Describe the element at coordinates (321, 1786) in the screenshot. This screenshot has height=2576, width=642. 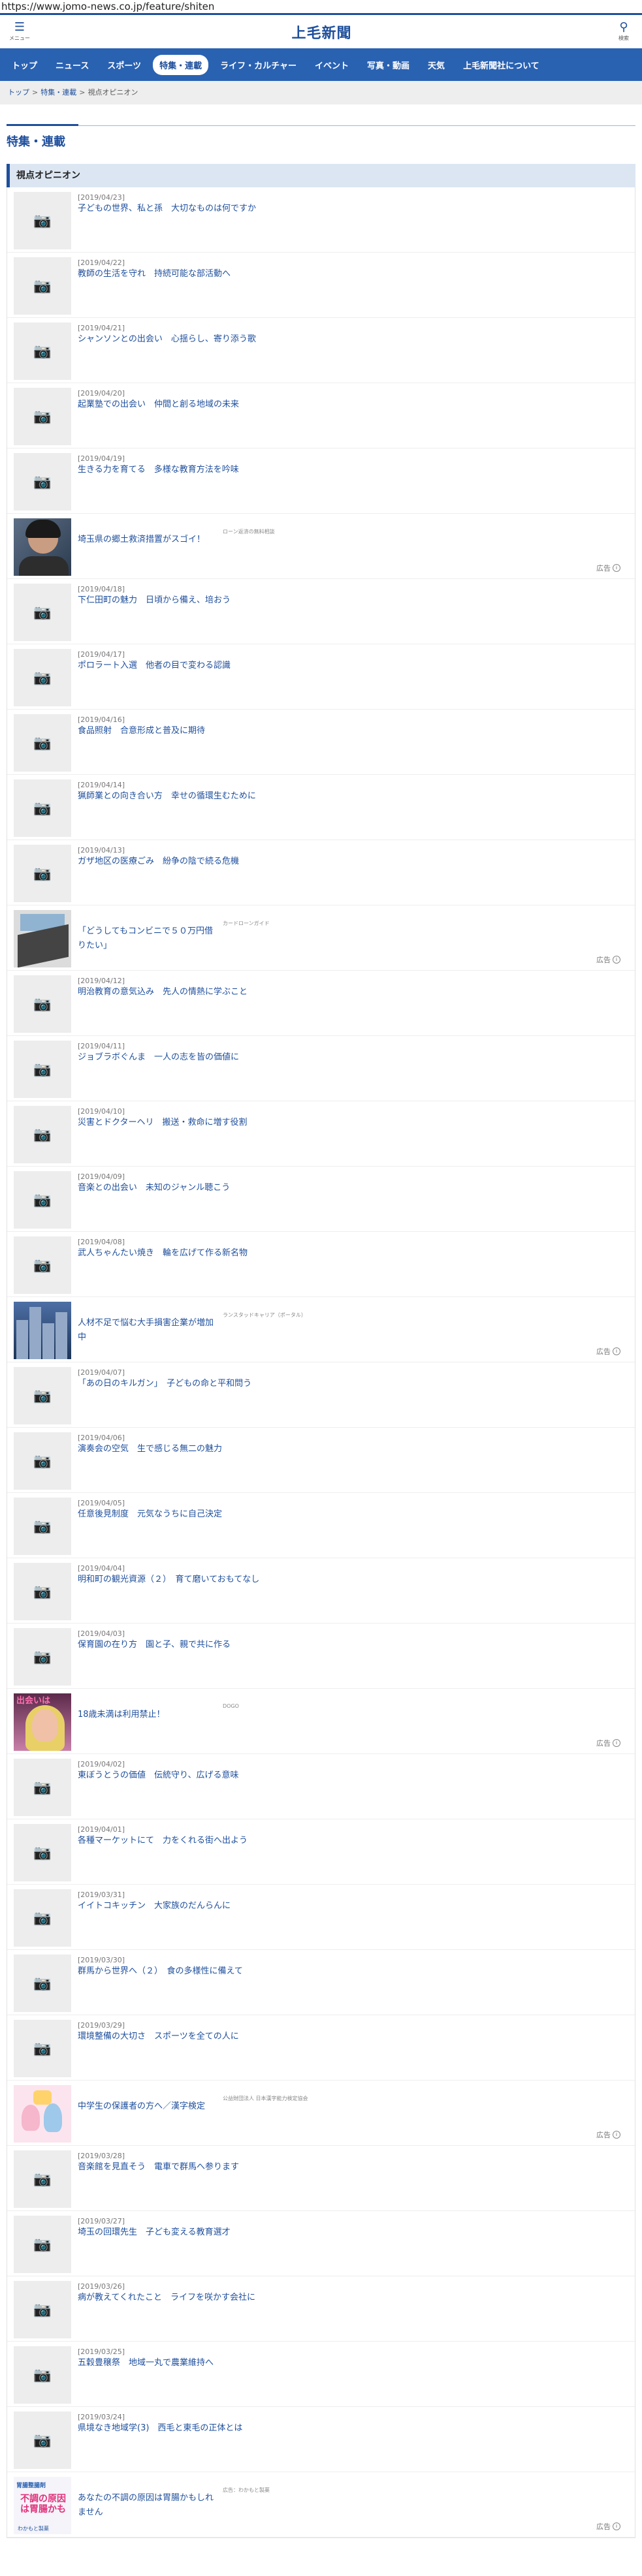
I see `article-row: 📷 [2019/04/02] 東ぼうとうの価値 伝統守り、広げる意味` at that location.